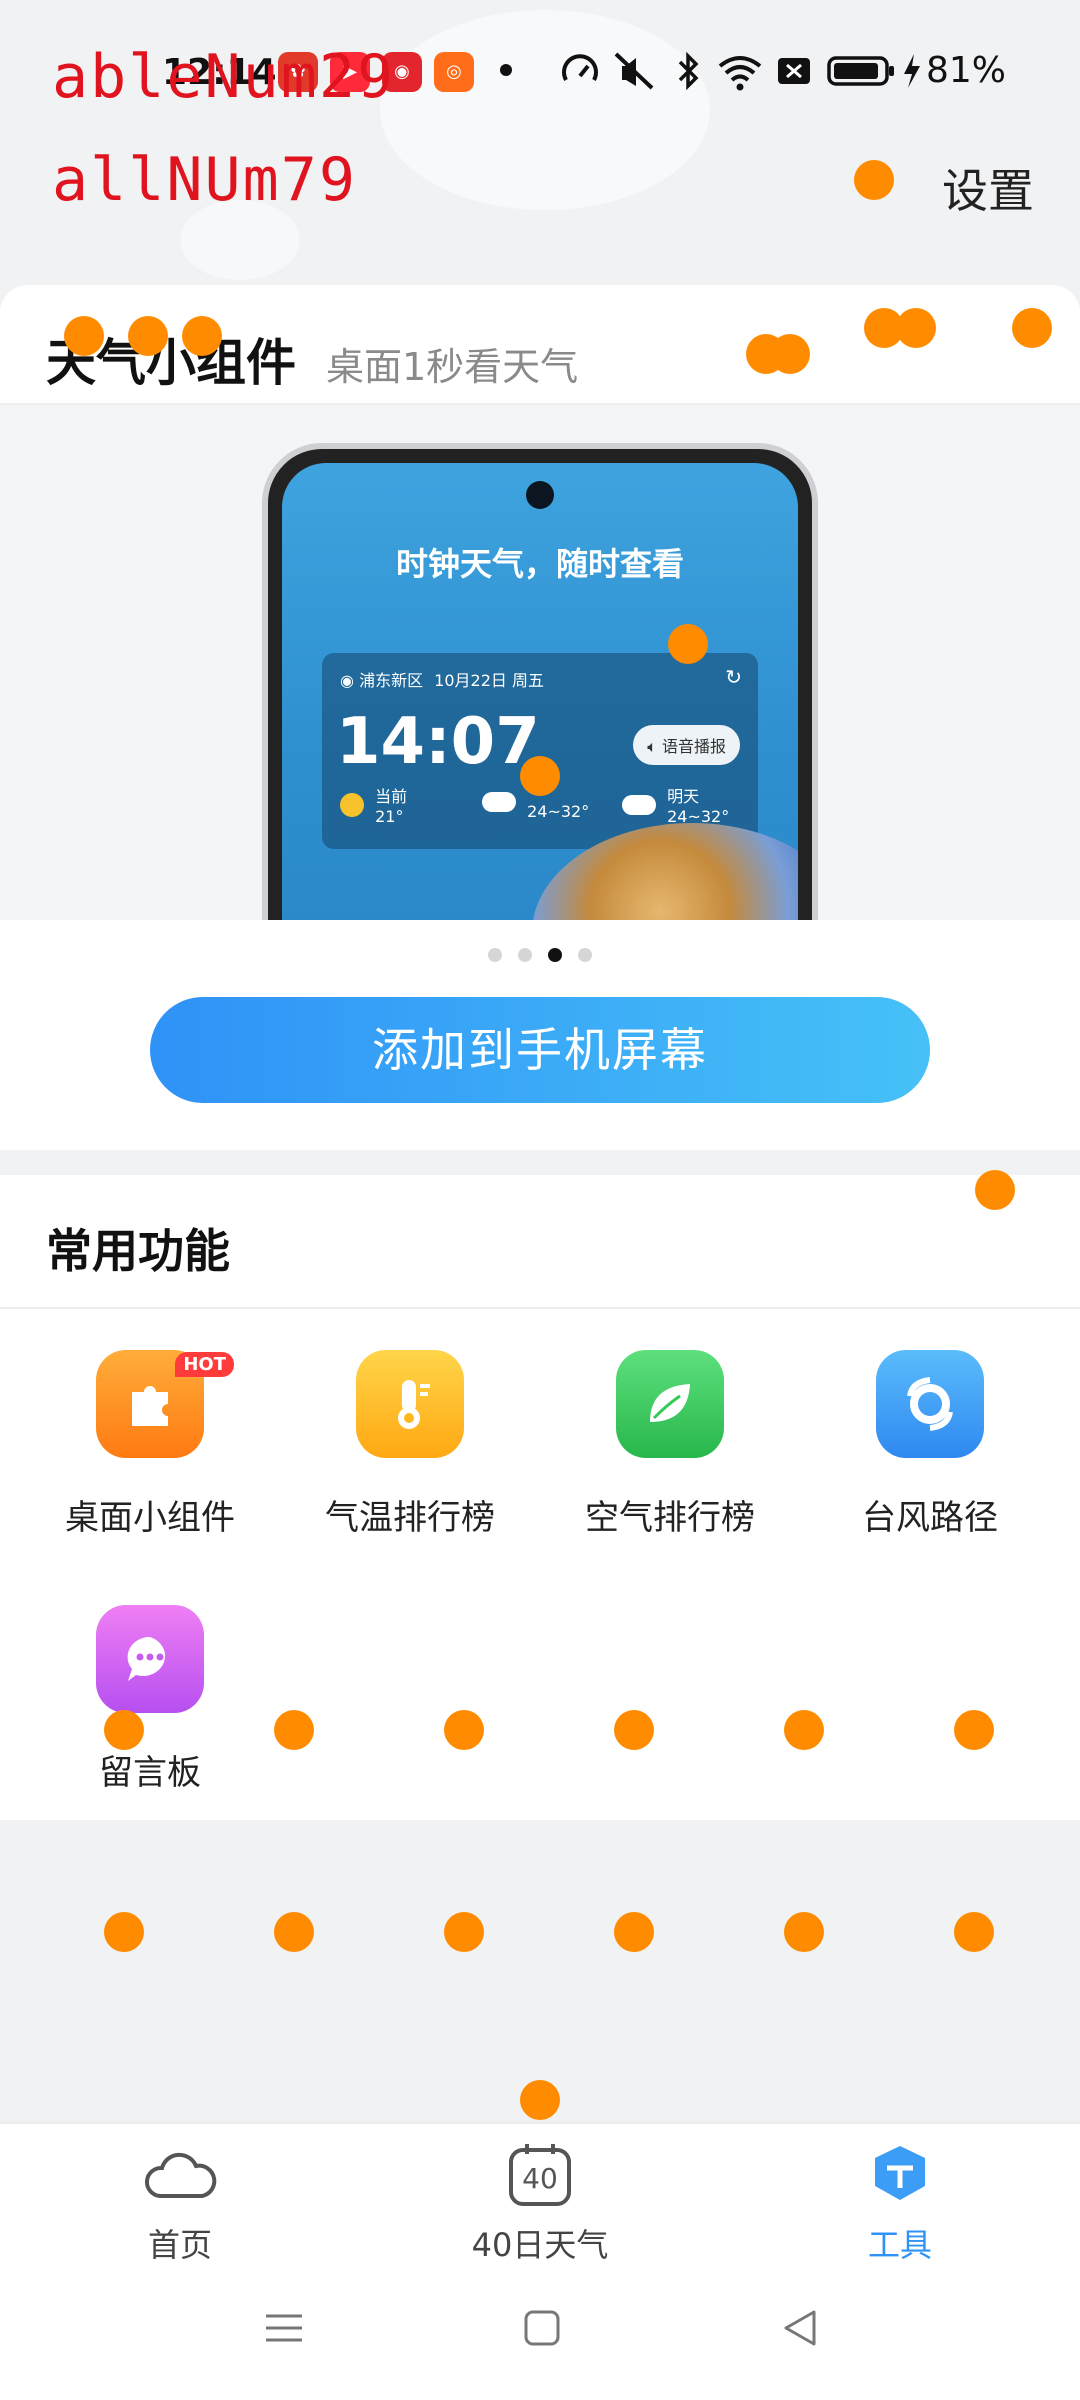 The width and height of the screenshot is (1080, 2400). I want to click on nav-home: 首页, so click(180, 2203).